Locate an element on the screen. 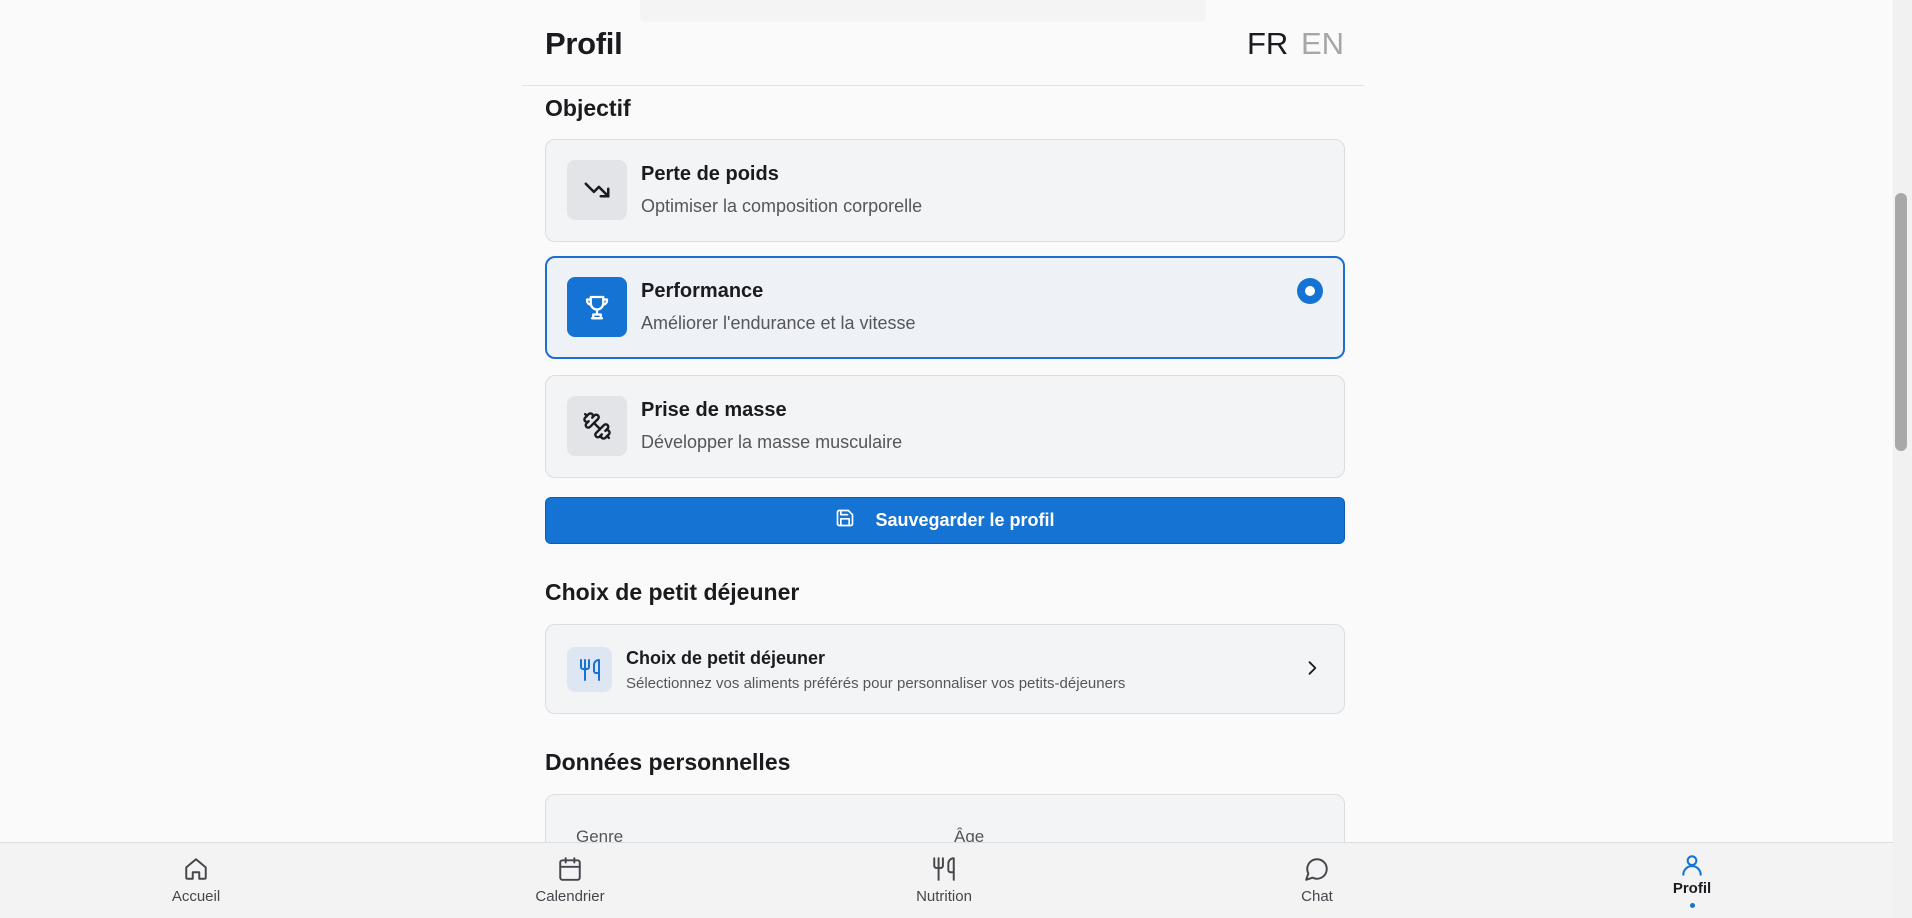  nav-item-profil: Profil is located at coordinates (1692, 880).